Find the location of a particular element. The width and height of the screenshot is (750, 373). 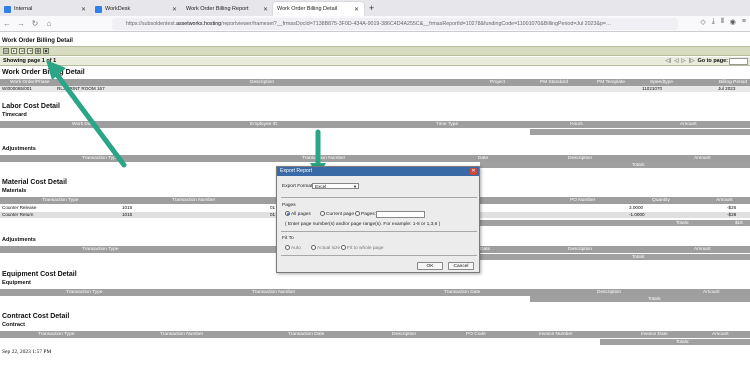

goto-page-label: Go to page: is located at coordinates (712, 61).